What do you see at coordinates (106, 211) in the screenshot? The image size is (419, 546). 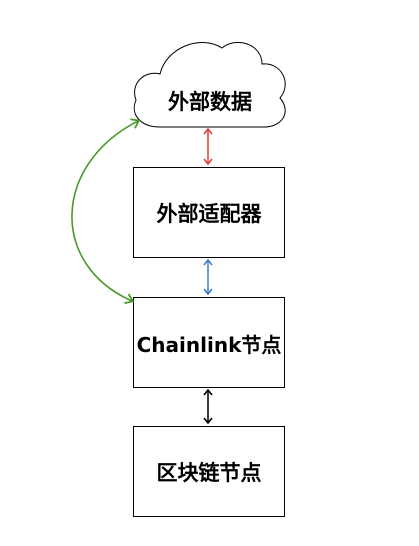 I see `arrow-cloud-chainlink` at bounding box center [106, 211].